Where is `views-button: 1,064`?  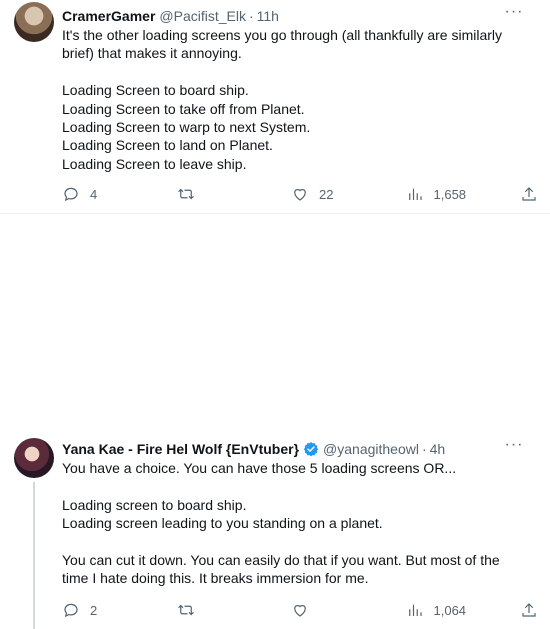
views-button: 1,064 is located at coordinates (449, 610).